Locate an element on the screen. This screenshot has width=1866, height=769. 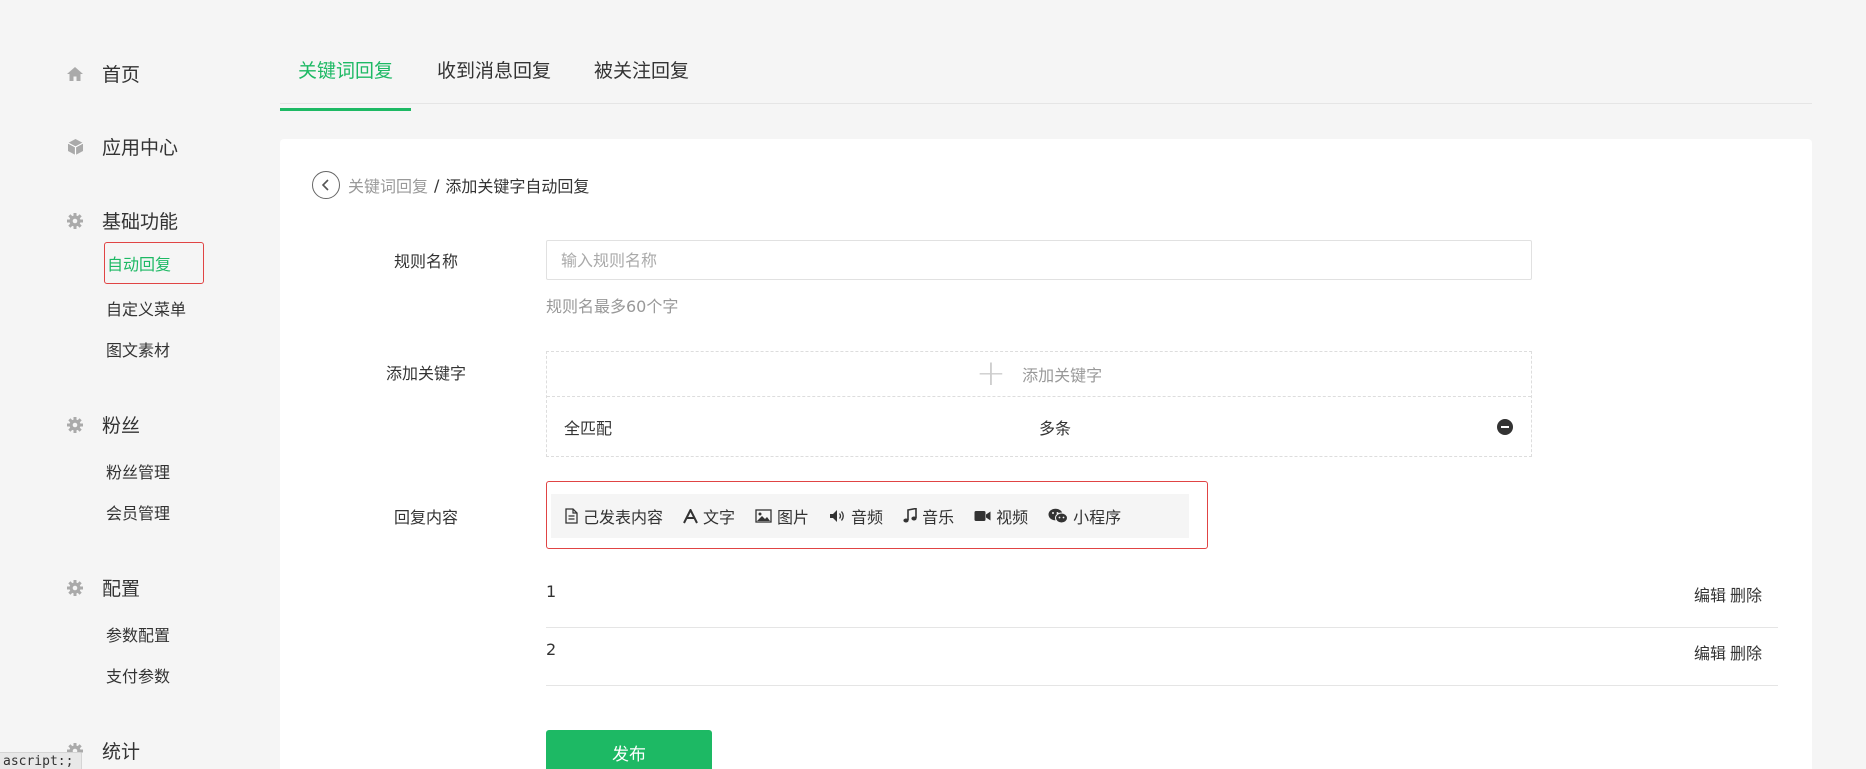
breadcrumb: 关键词回复 / 添加关键字自动回复 is located at coordinates (450, 185).